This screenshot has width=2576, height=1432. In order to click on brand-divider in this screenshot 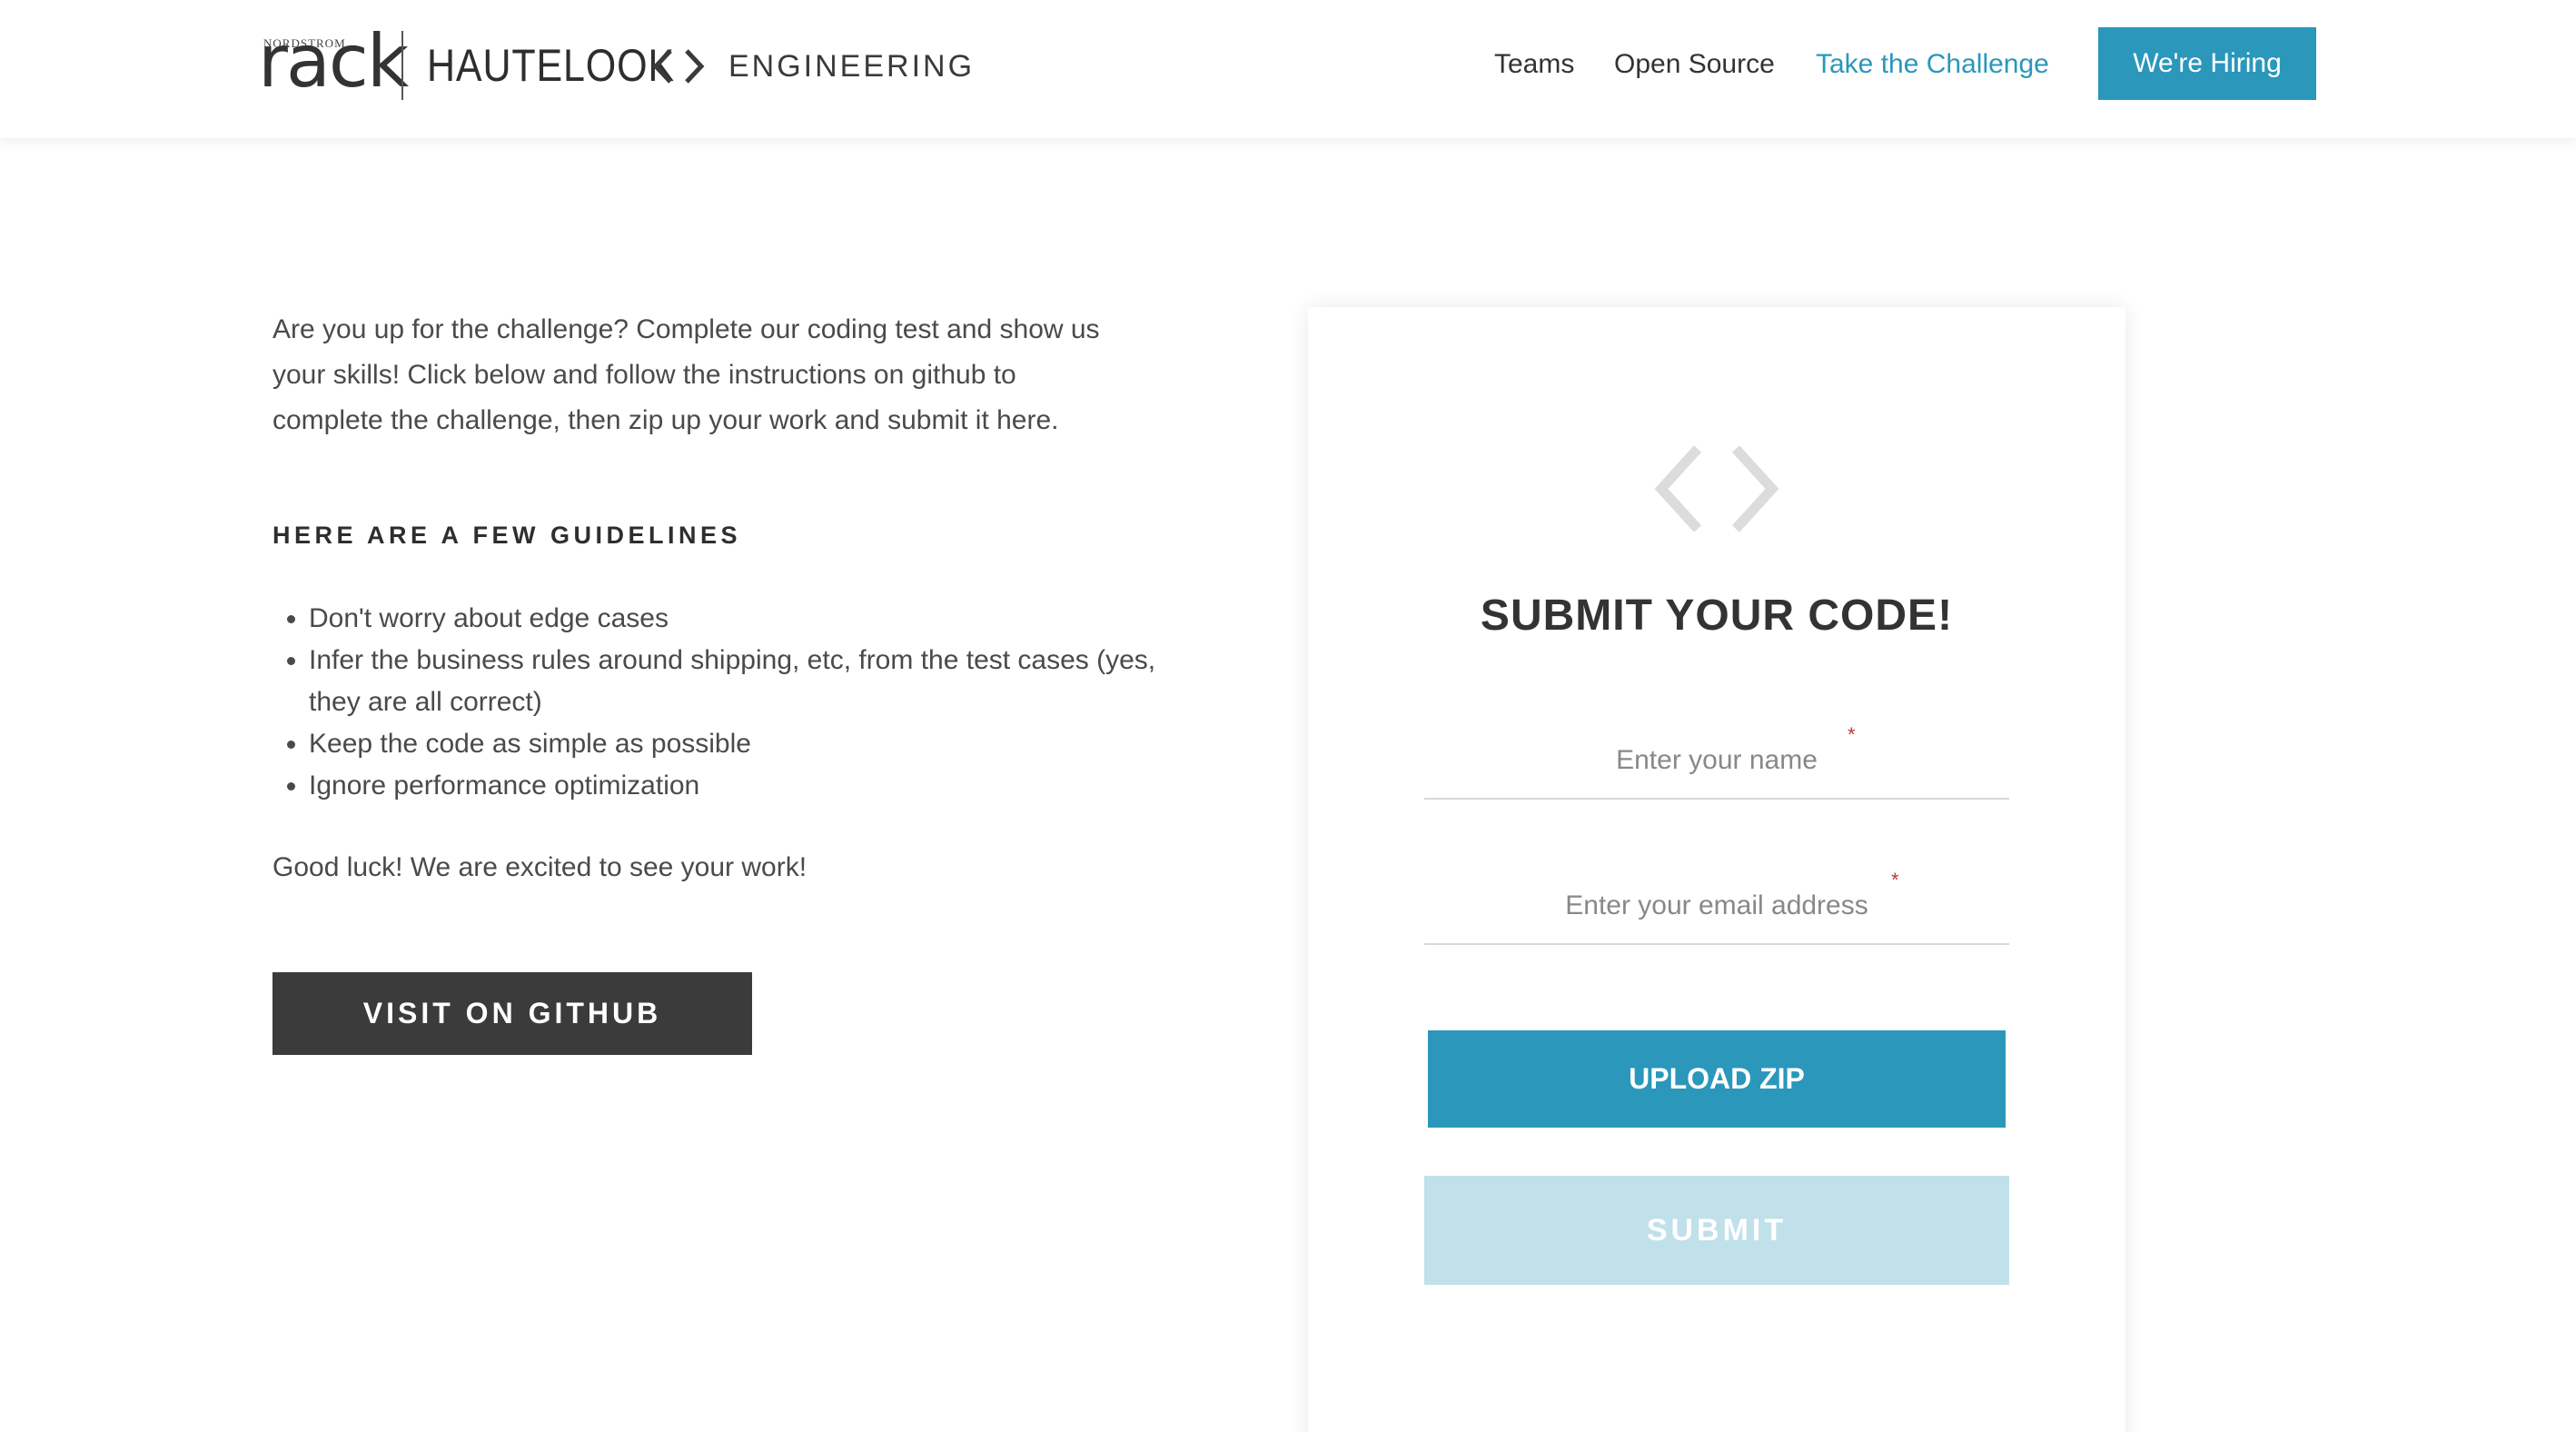, I will do `click(402, 65)`.